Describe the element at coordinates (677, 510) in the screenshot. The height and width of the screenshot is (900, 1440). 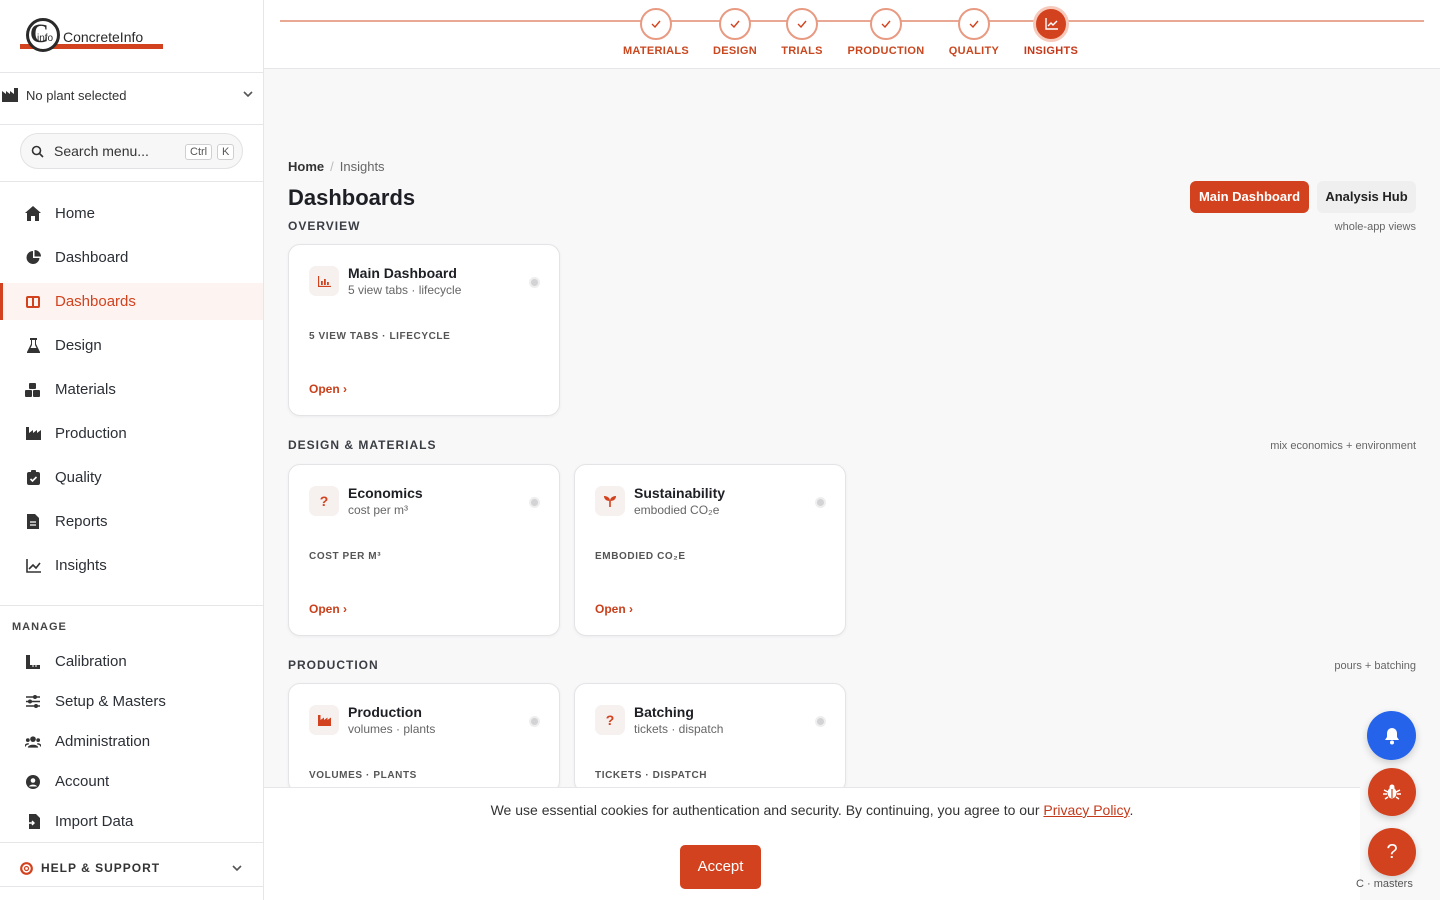
I see `card-subtitle: embodied CO₂e` at that location.